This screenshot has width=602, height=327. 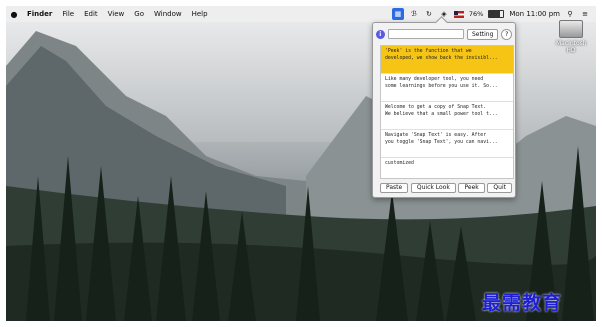 I want to click on popup-actions: Paste Quick Look Peek Quit, so click(x=446, y=188).